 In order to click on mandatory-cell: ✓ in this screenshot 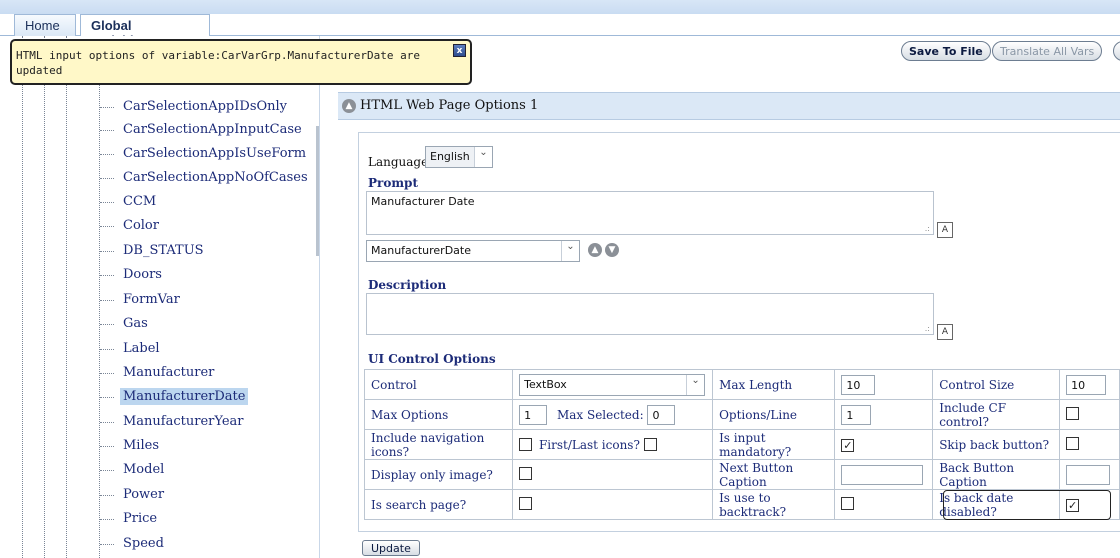, I will do `click(884, 444)`.